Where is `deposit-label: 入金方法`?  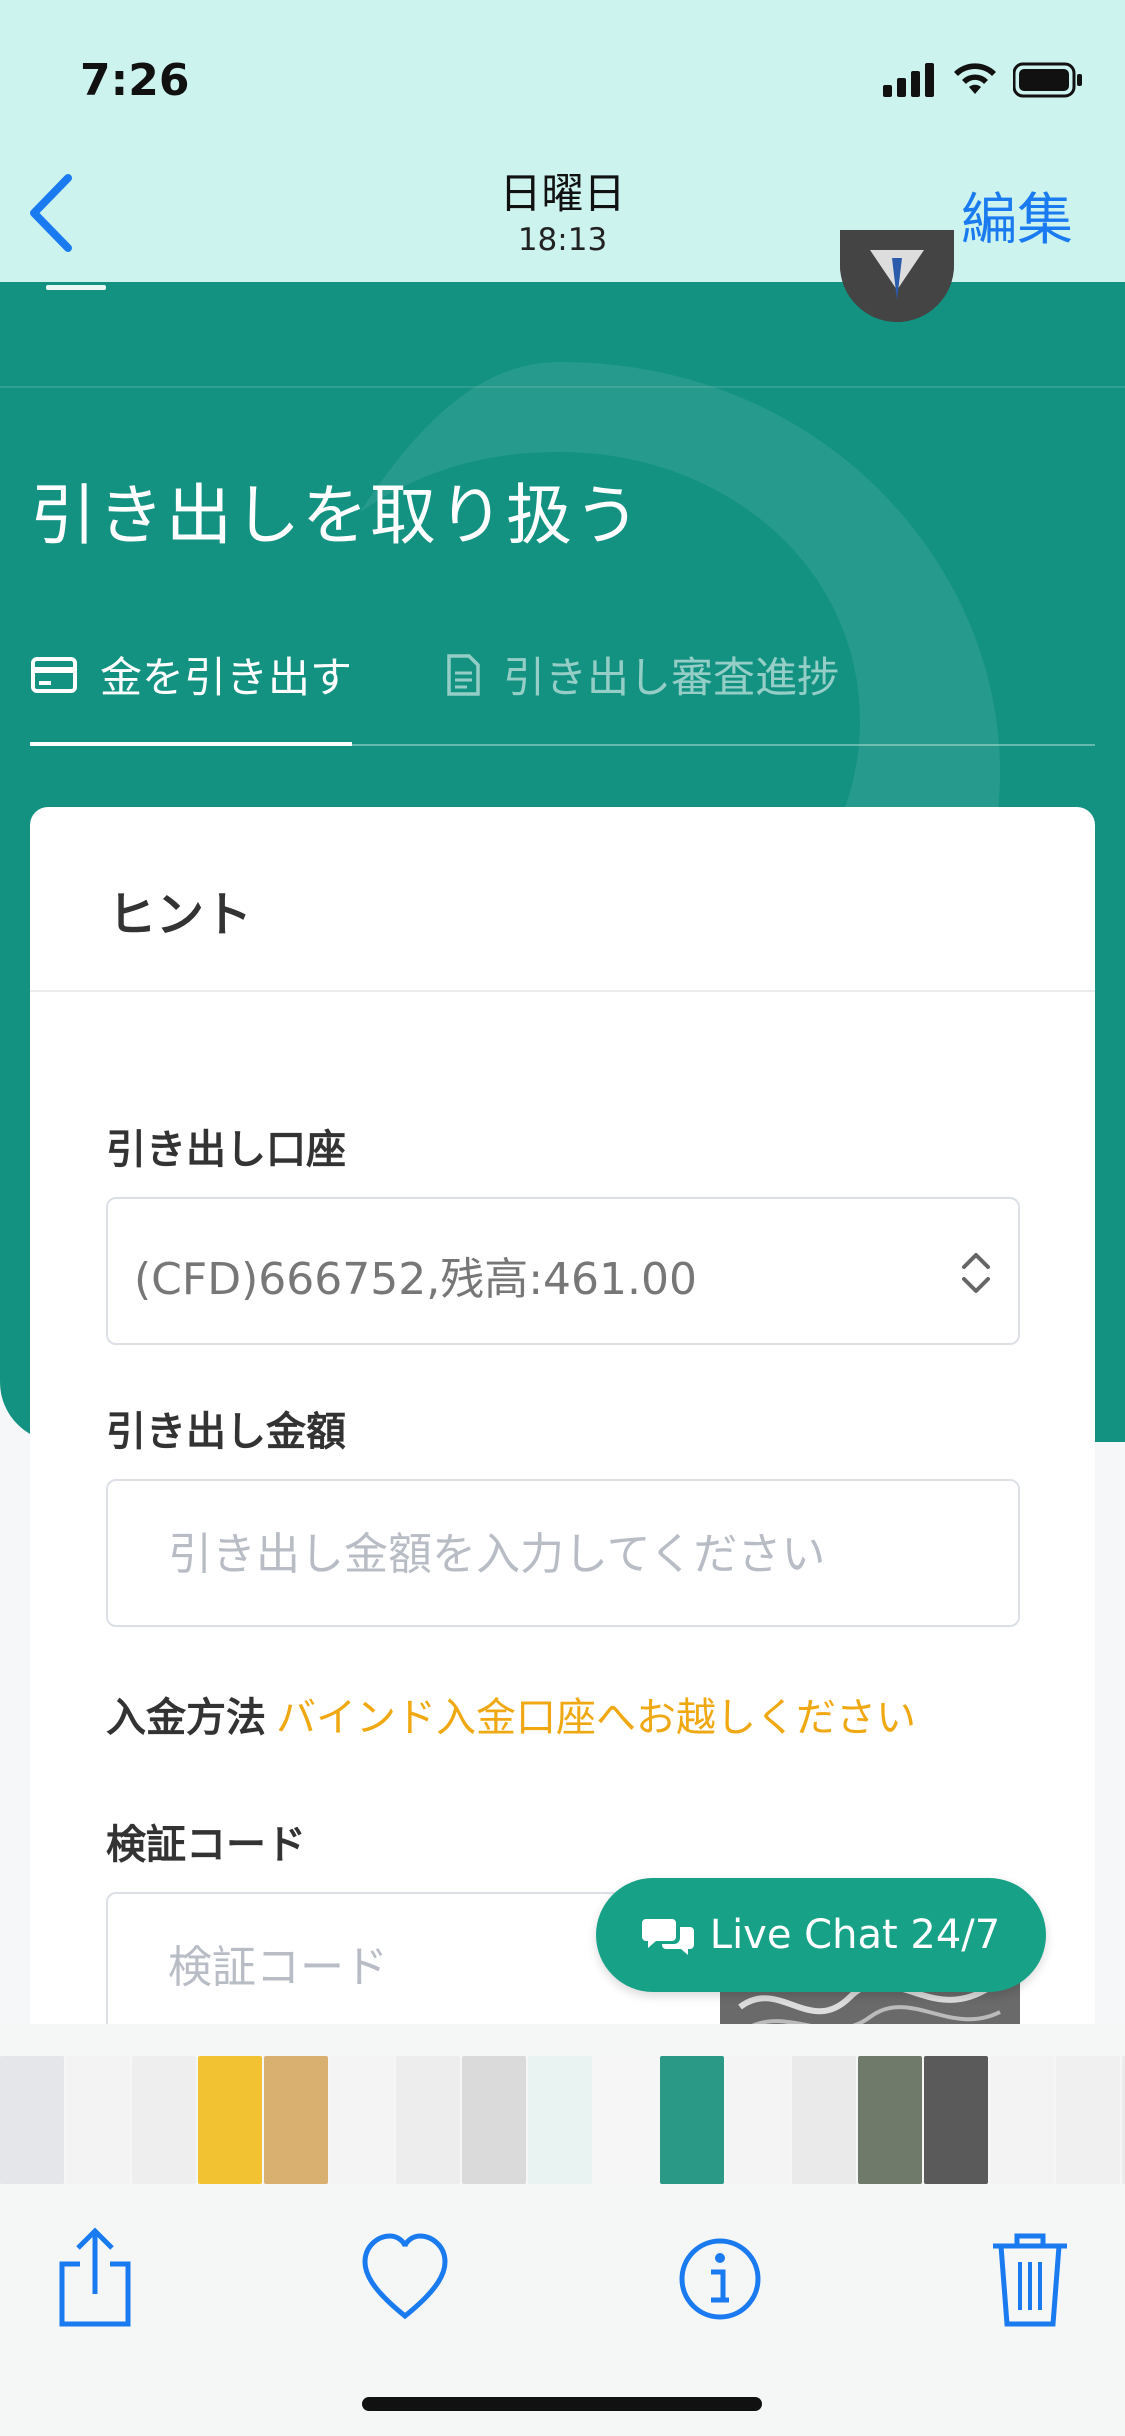
deposit-label: 入金方法 is located at coordinates (186, 1718).